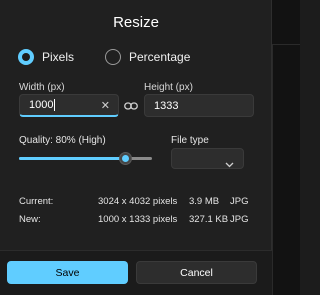 This screenshot has height=295, width=320. I want to click on file-type-select, so click(207, 158).